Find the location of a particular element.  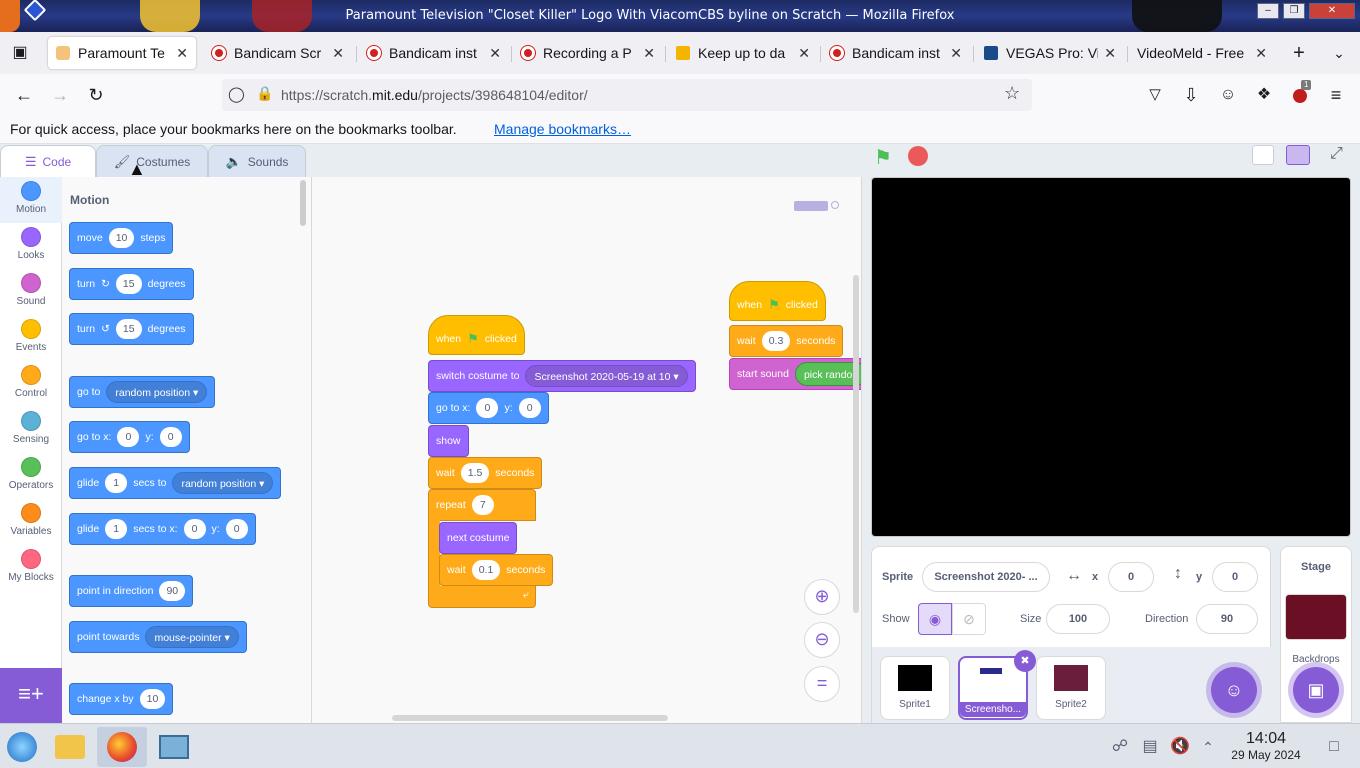

back-arrow-icon: ← is located at coordinates (24, 95).